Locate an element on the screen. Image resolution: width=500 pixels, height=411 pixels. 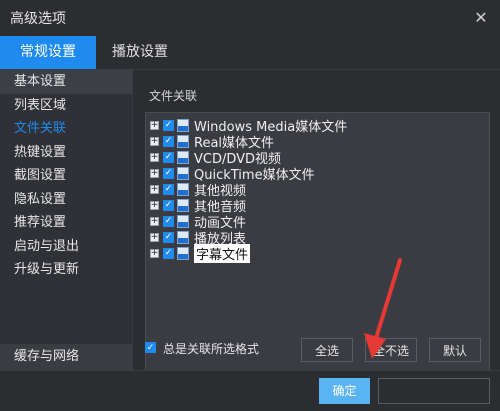
list-item-label: 字幕文件 is located at coordinates (222, 253).